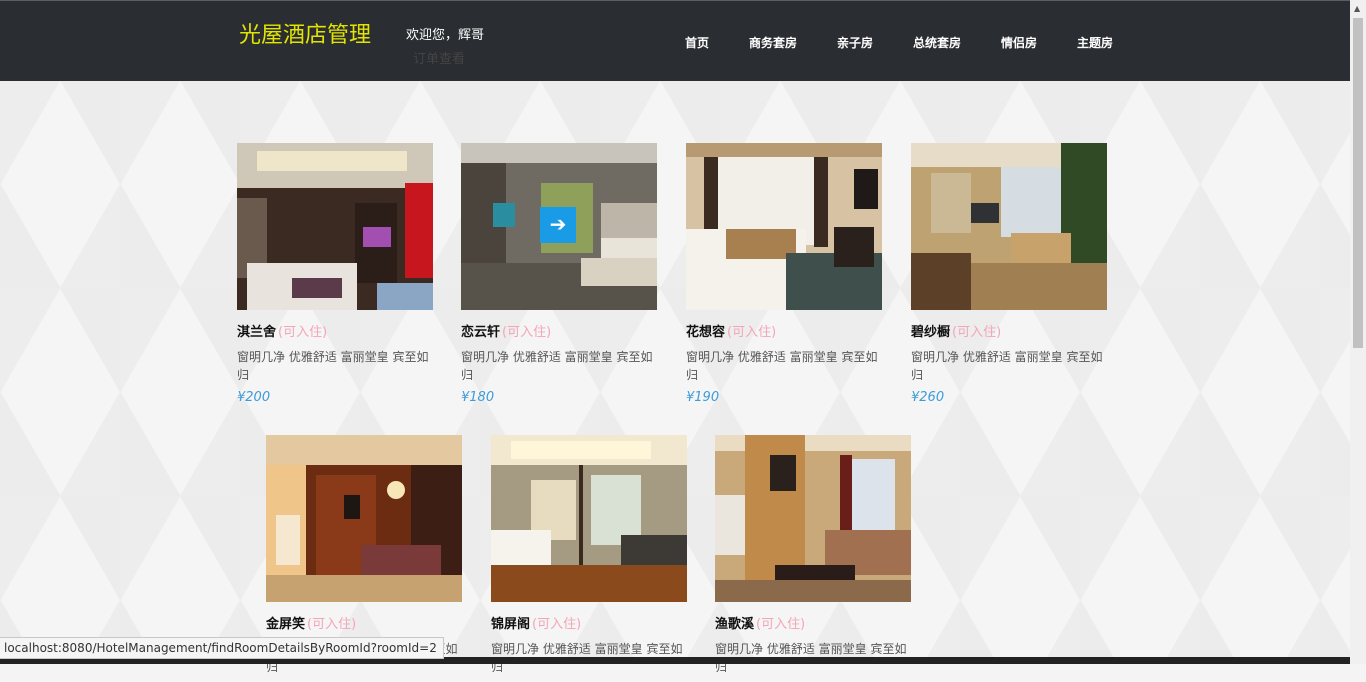  What do you see at coordinates (697, 42) in the screenshot?
I see `nav-home: 首页` at bounding box center [697, 42].